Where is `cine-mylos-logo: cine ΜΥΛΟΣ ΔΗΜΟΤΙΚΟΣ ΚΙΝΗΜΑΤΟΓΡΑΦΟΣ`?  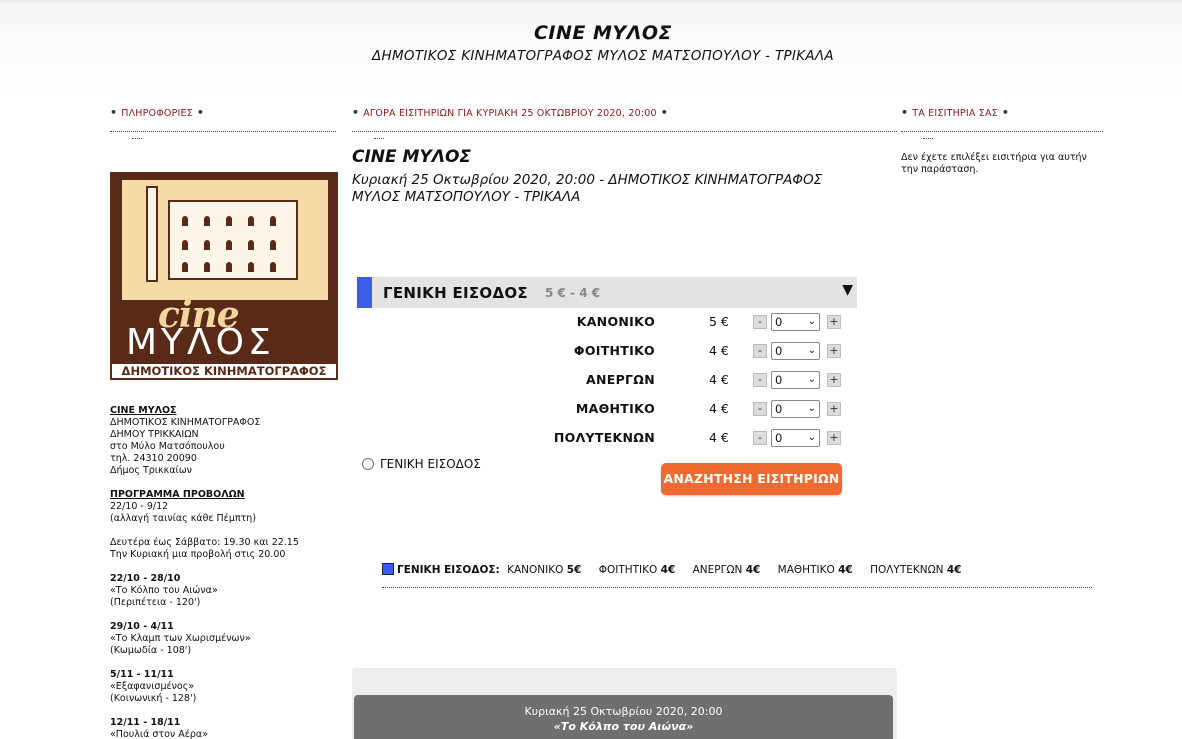 cine-mylos-logo: cine ΜΥΛΟΣ ΔΗΜΟΤΙΚΟΣ ΚΙΝΗΜΑΤΟΓΡΑΦΟΣ is located at coordinates (224, 276).